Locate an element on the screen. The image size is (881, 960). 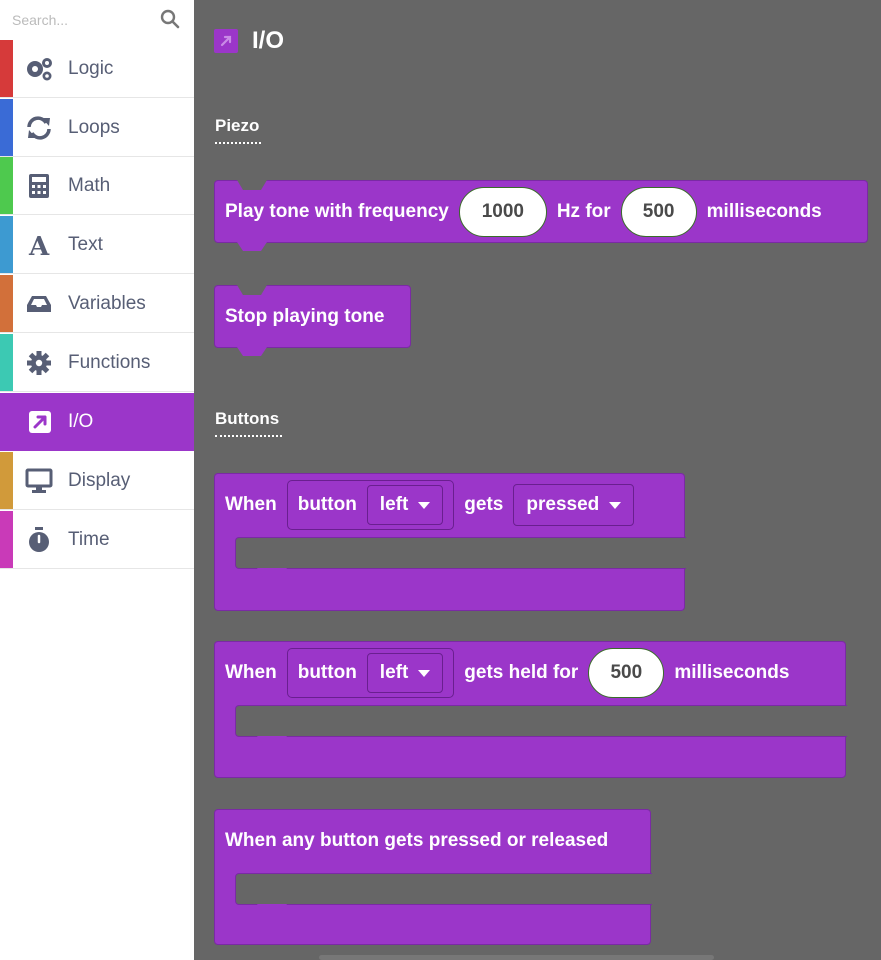
category-text: A Text is located at coordinates (97, 245).